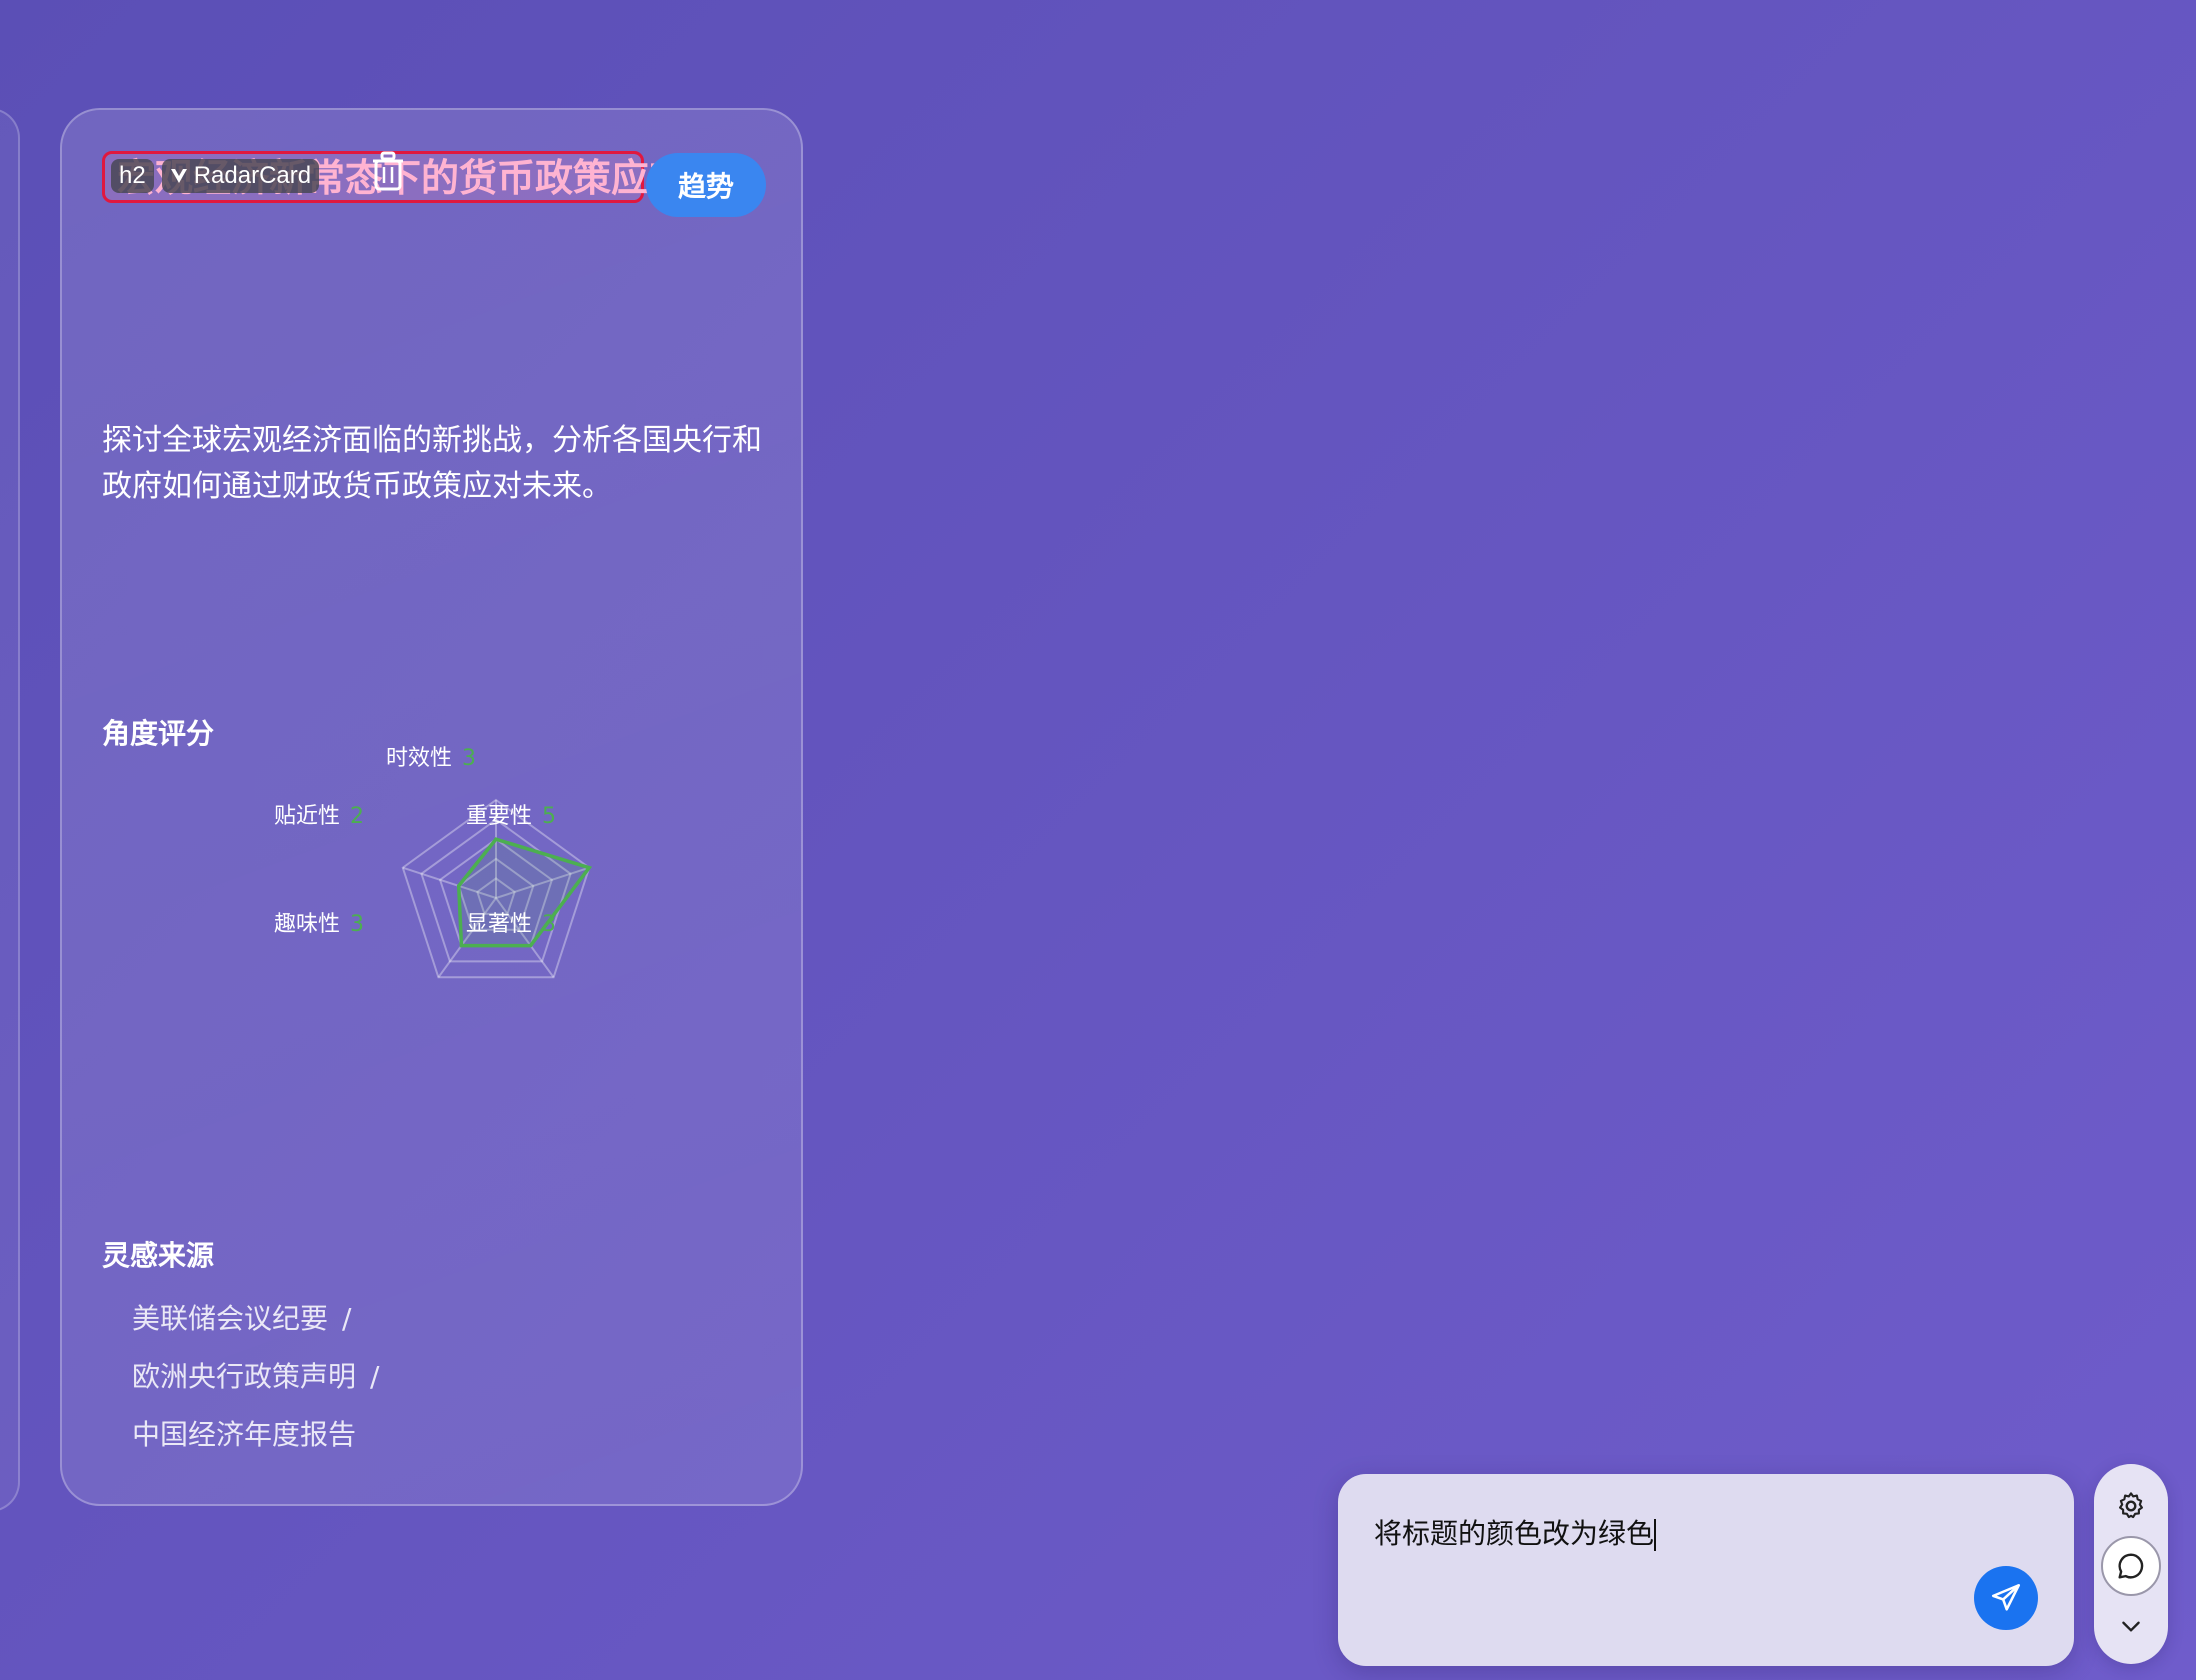 This screenshot has width=2196, height=1680. Describe the element at coordinates (388, 171) in the screenshot. I see `trash-icon` at that location.